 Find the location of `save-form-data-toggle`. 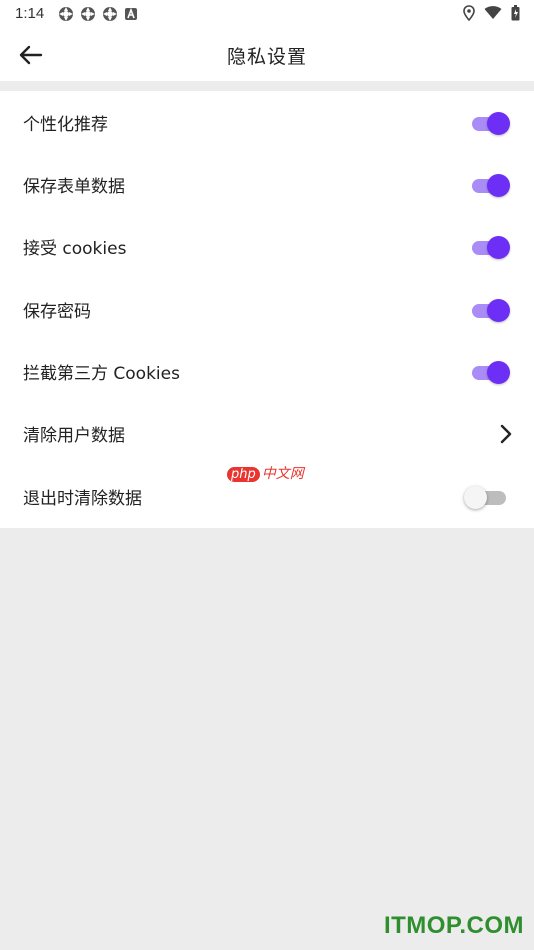

save-form-data-toggle is located at coordinates (490, 185).